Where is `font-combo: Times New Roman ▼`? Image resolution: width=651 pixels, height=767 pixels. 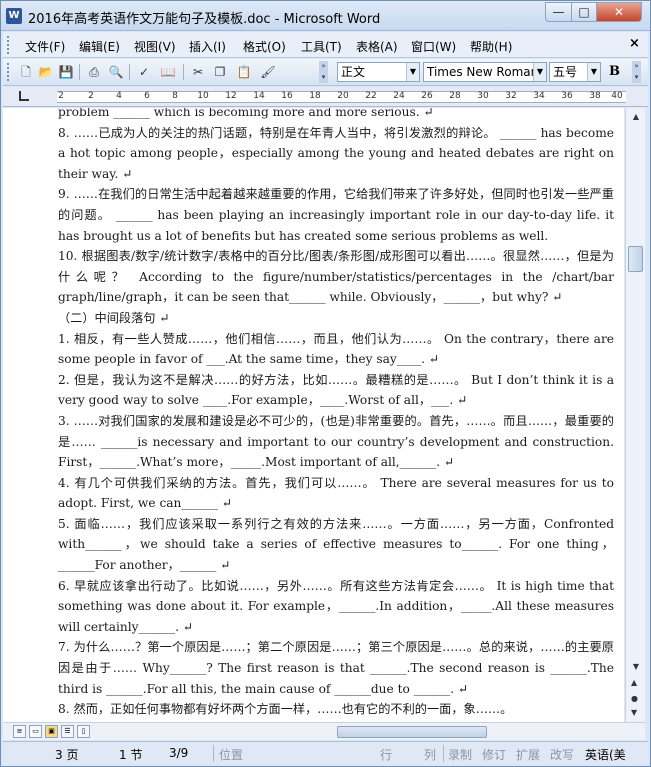
font-combo: Times New Roman ▼ is located at coordinates (485, 72).